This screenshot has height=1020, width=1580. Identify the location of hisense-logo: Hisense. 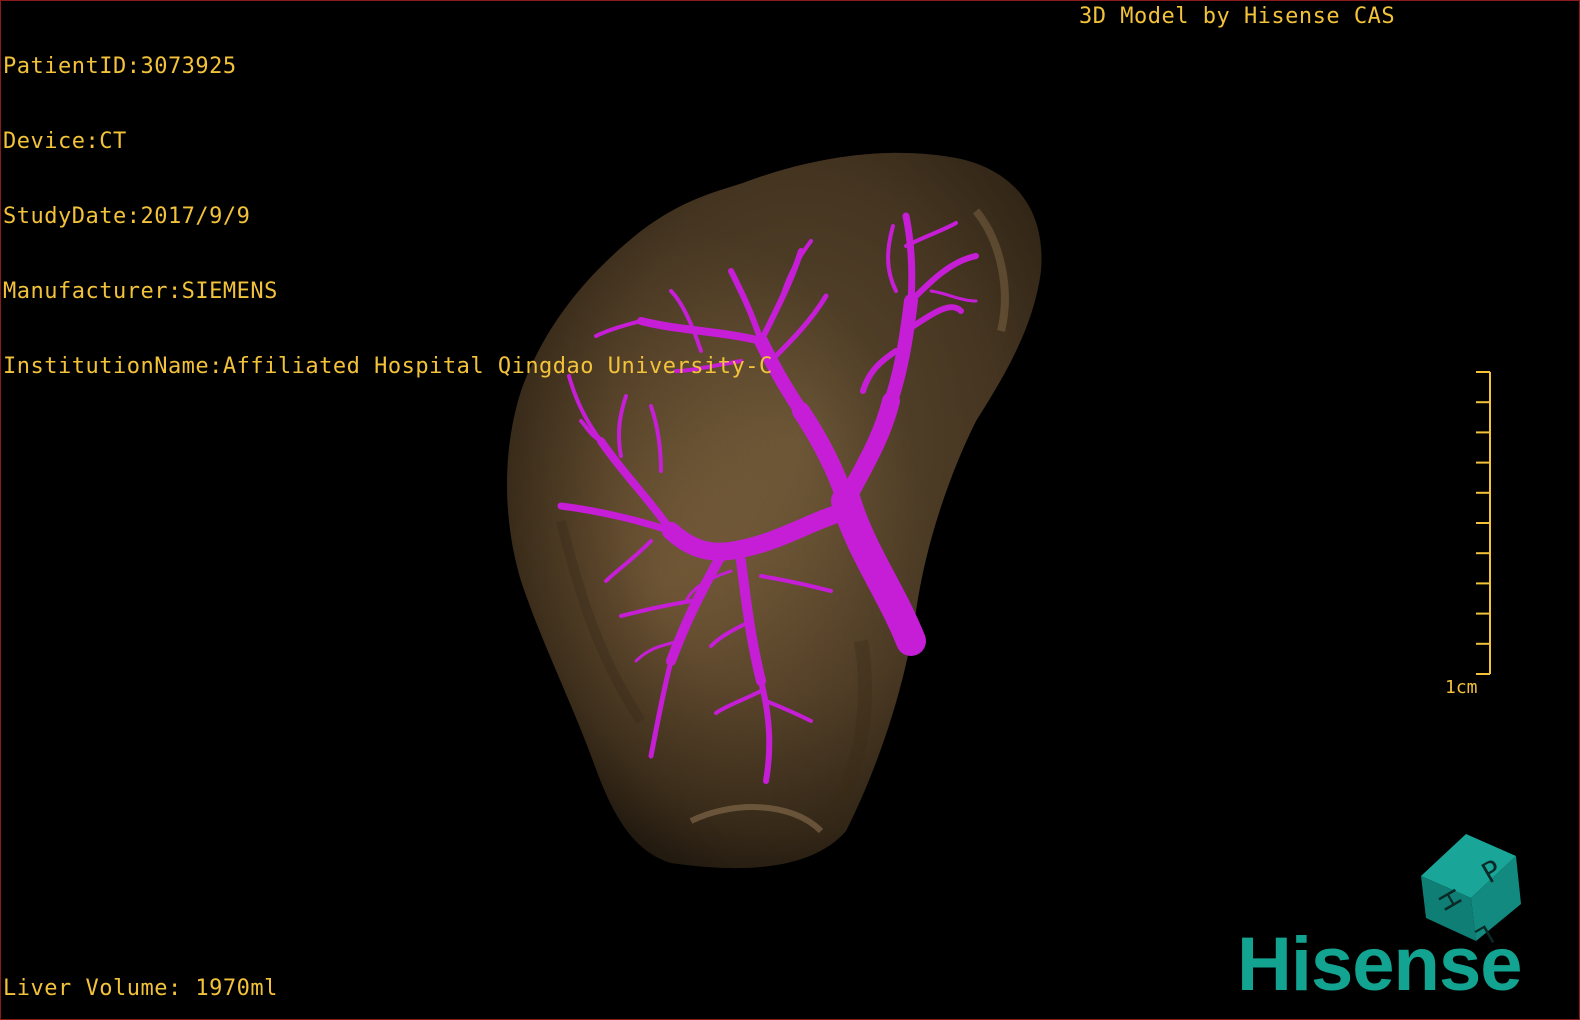
(1379, 964).